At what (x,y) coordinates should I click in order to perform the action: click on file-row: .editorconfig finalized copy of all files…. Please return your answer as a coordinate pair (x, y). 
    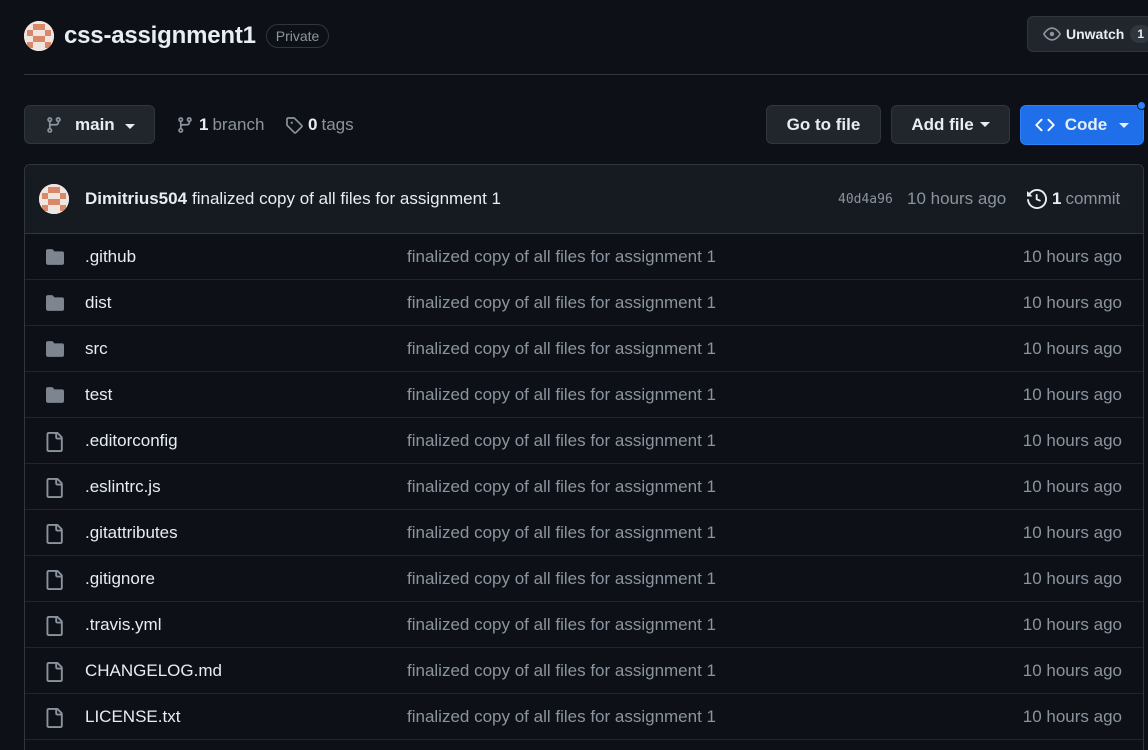
    Looking at the image, I should click on (584, 441).